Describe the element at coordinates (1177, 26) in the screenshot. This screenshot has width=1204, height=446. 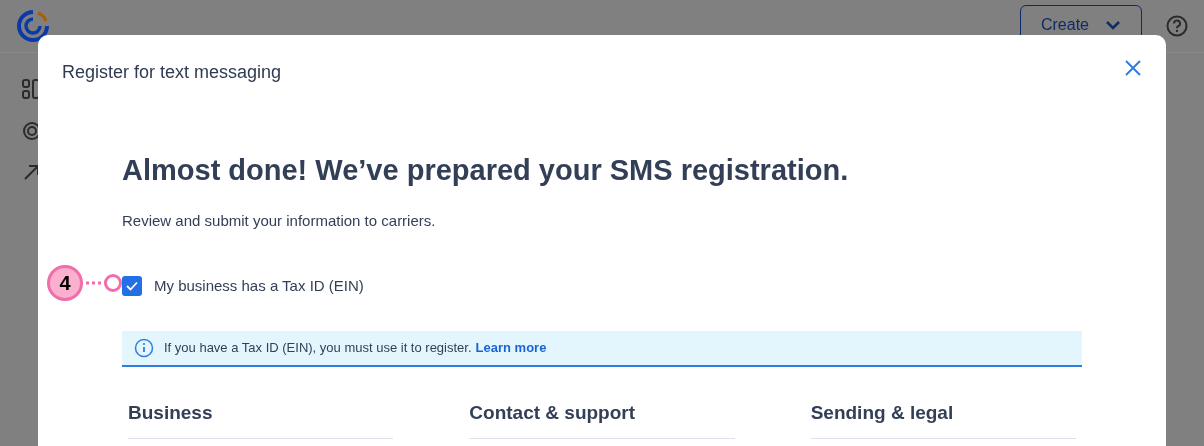
I see `help-icon` at that location.